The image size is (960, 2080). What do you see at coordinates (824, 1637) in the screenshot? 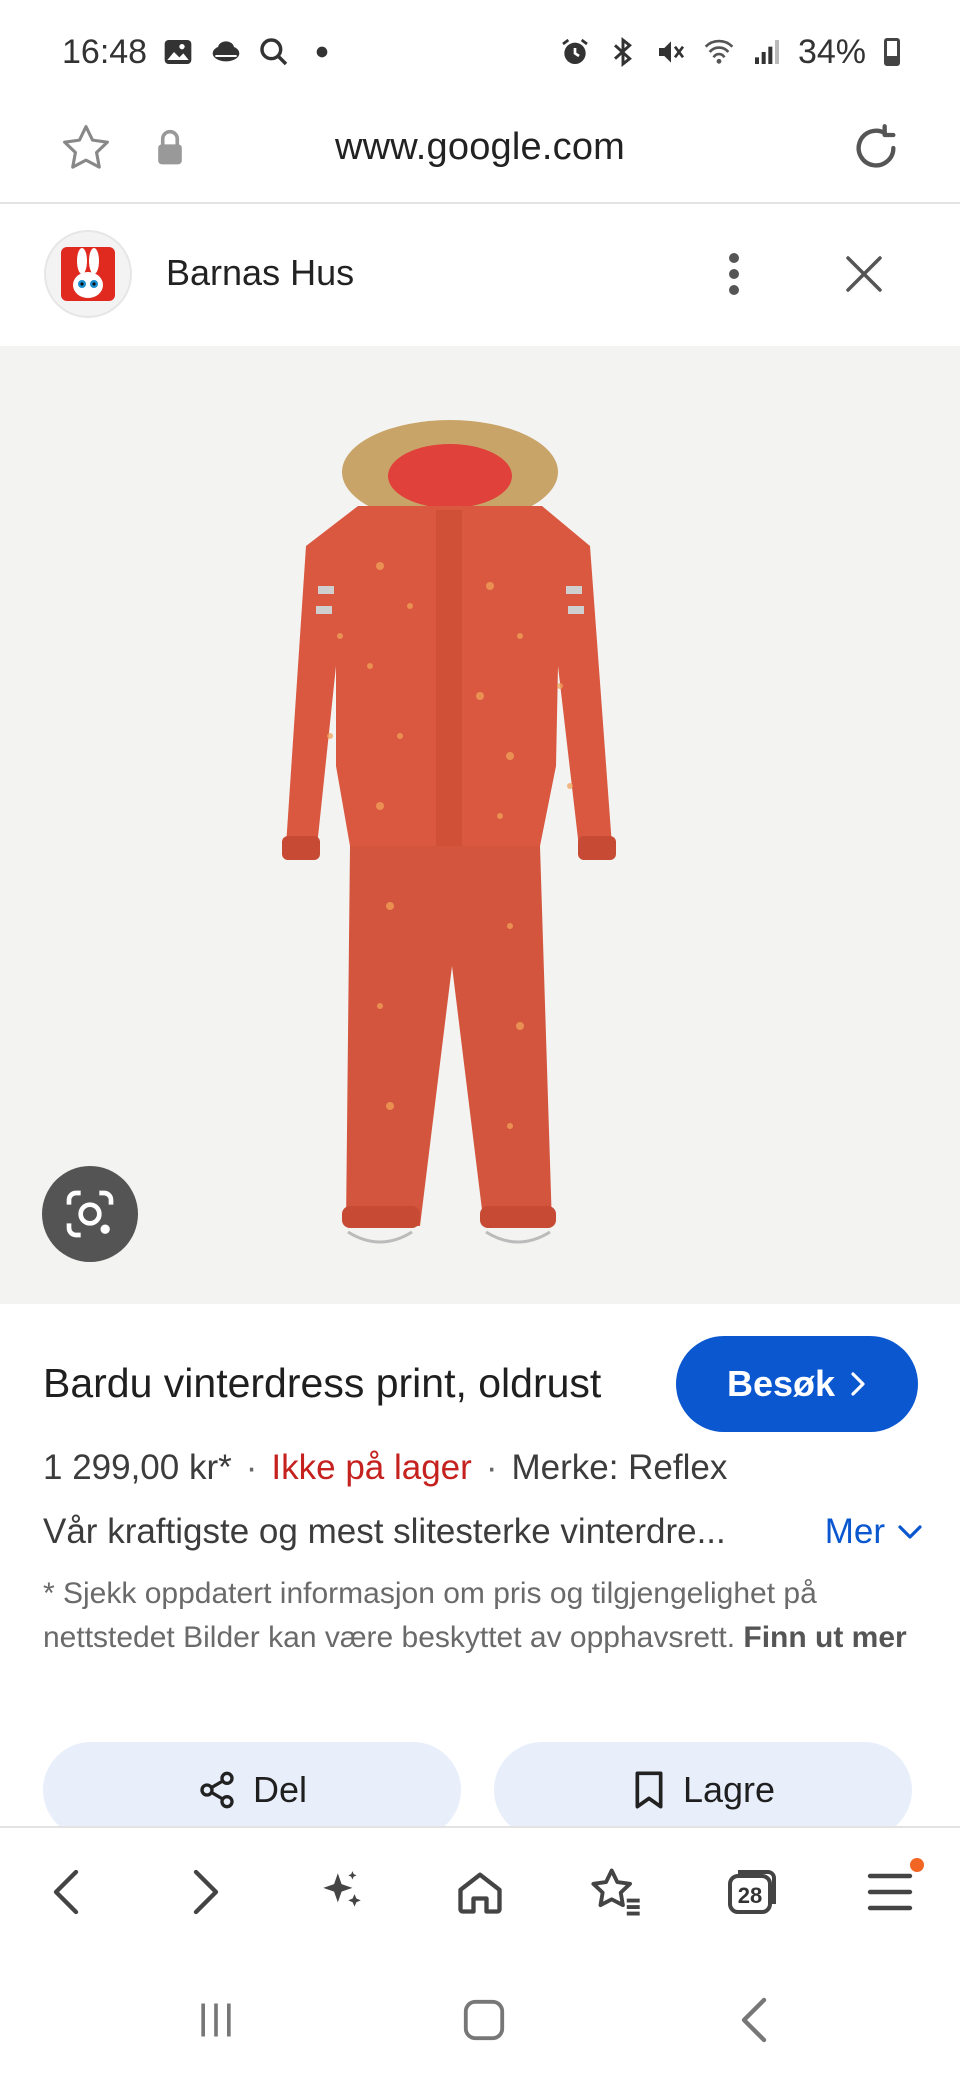
I see `learn-more-link: Finn ut mer` at bounding box center [824, 1637].